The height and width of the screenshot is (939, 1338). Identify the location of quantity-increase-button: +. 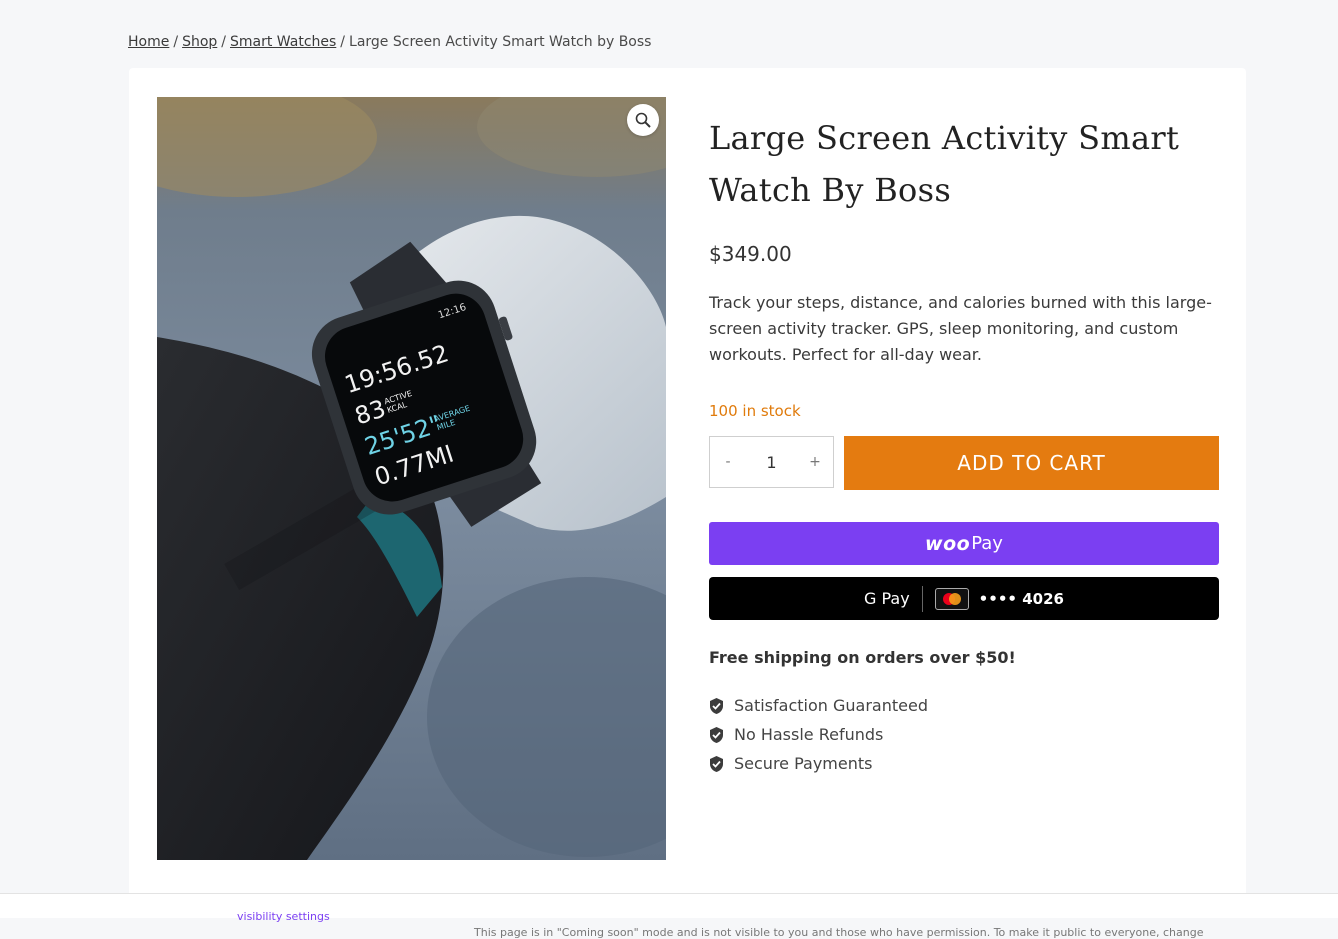
(815, 462).